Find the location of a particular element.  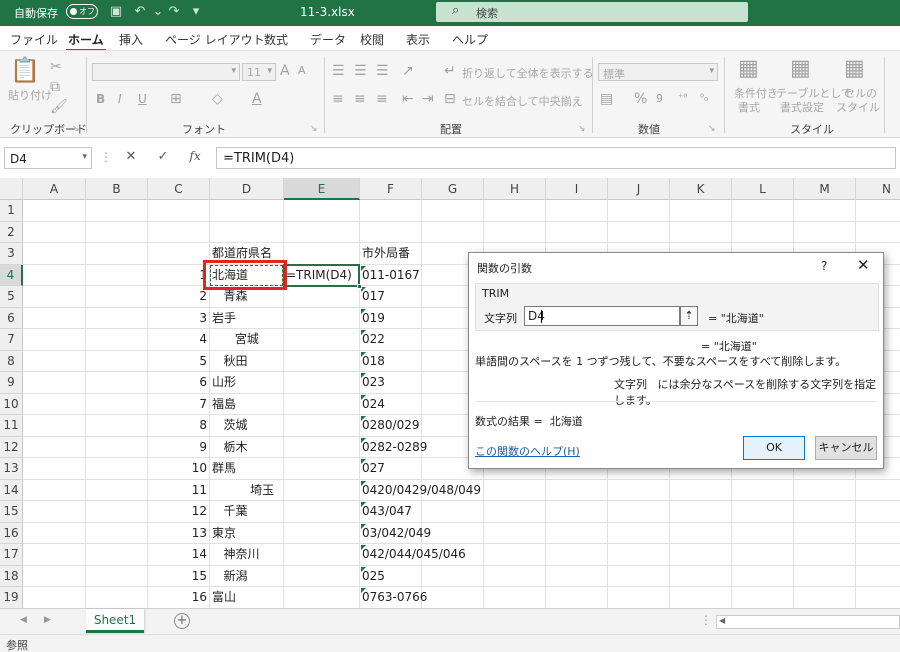

cell-d10: 福島 is located at coordinates (246, 404).